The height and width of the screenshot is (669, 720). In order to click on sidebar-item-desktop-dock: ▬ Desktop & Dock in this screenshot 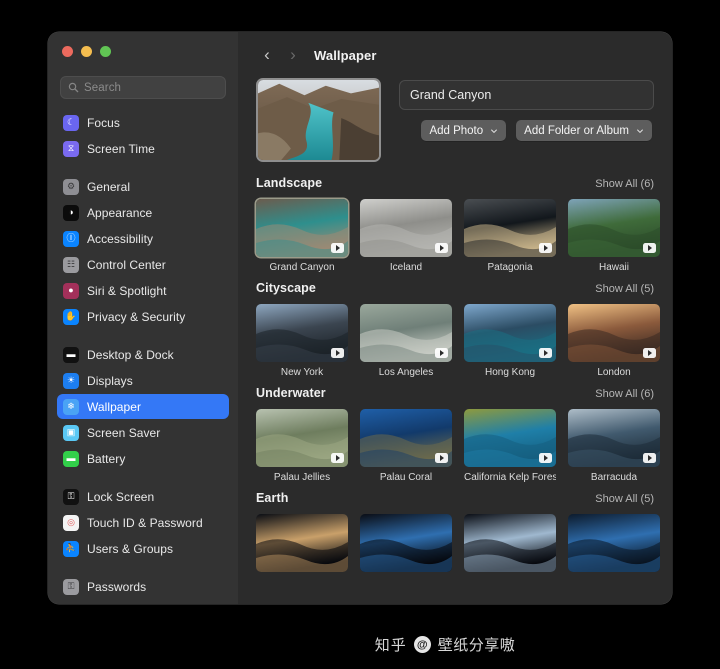, I will do `click(143, 354)`.